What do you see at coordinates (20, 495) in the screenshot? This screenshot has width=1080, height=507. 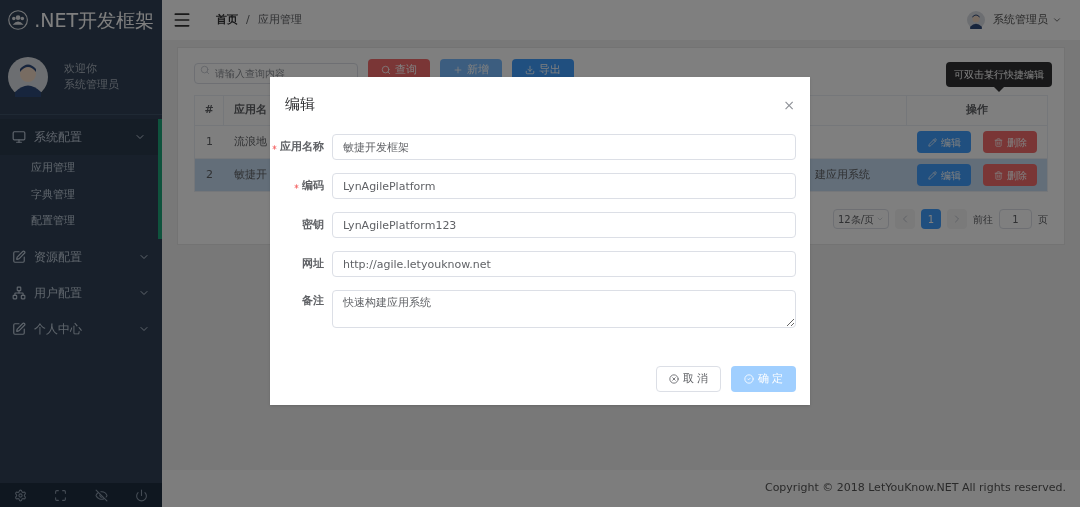 I see `settings-icon` at bounding box center [20, 495].